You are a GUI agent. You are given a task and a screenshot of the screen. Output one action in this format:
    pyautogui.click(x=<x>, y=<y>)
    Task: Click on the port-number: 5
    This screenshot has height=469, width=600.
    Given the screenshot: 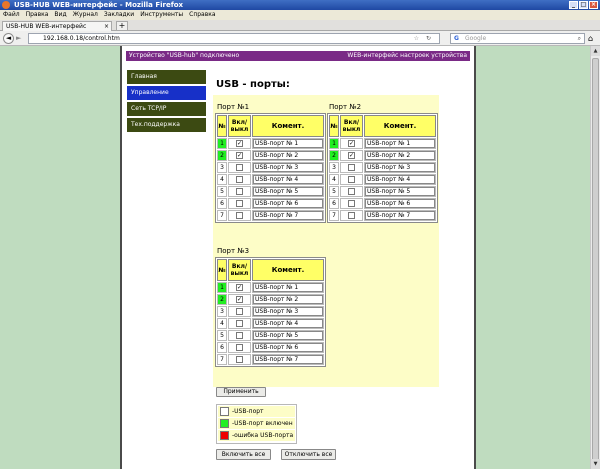 What is the action you would take?
    pyautogui.click(x=334, y=191)
    